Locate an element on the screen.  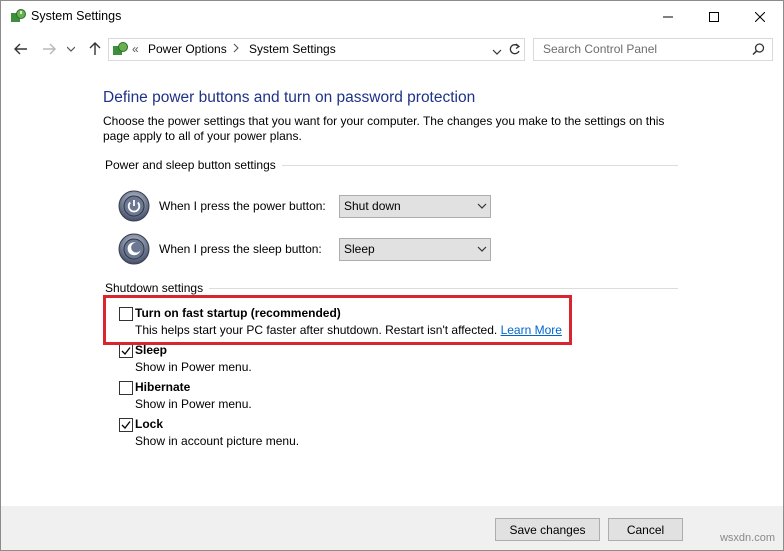
power-button-label: When I press the power button: is located at coordinates (242, 206).